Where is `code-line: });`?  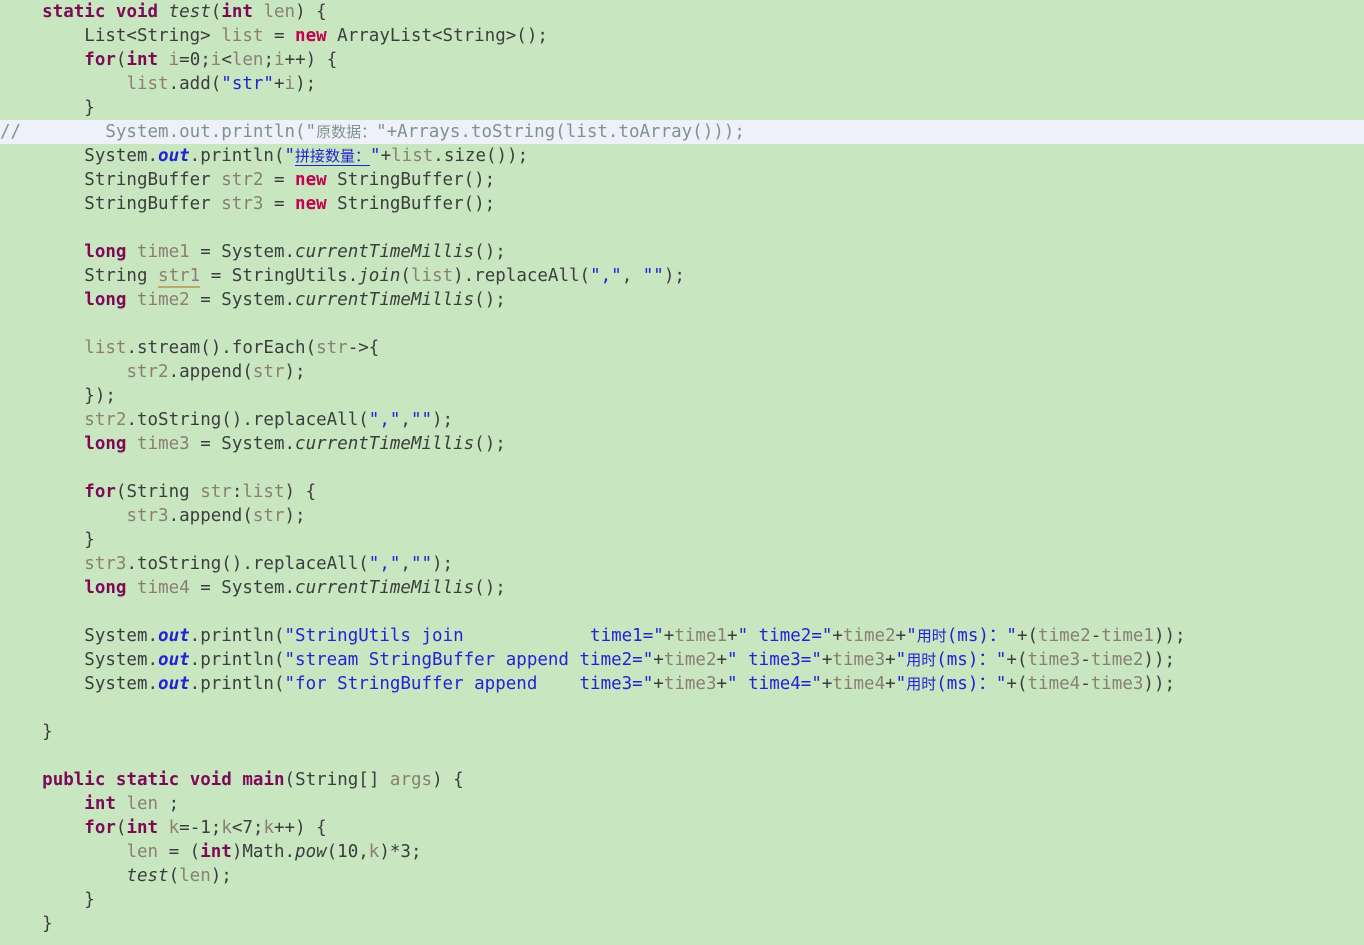
code-line: }); is located at coordinates (682, 396).